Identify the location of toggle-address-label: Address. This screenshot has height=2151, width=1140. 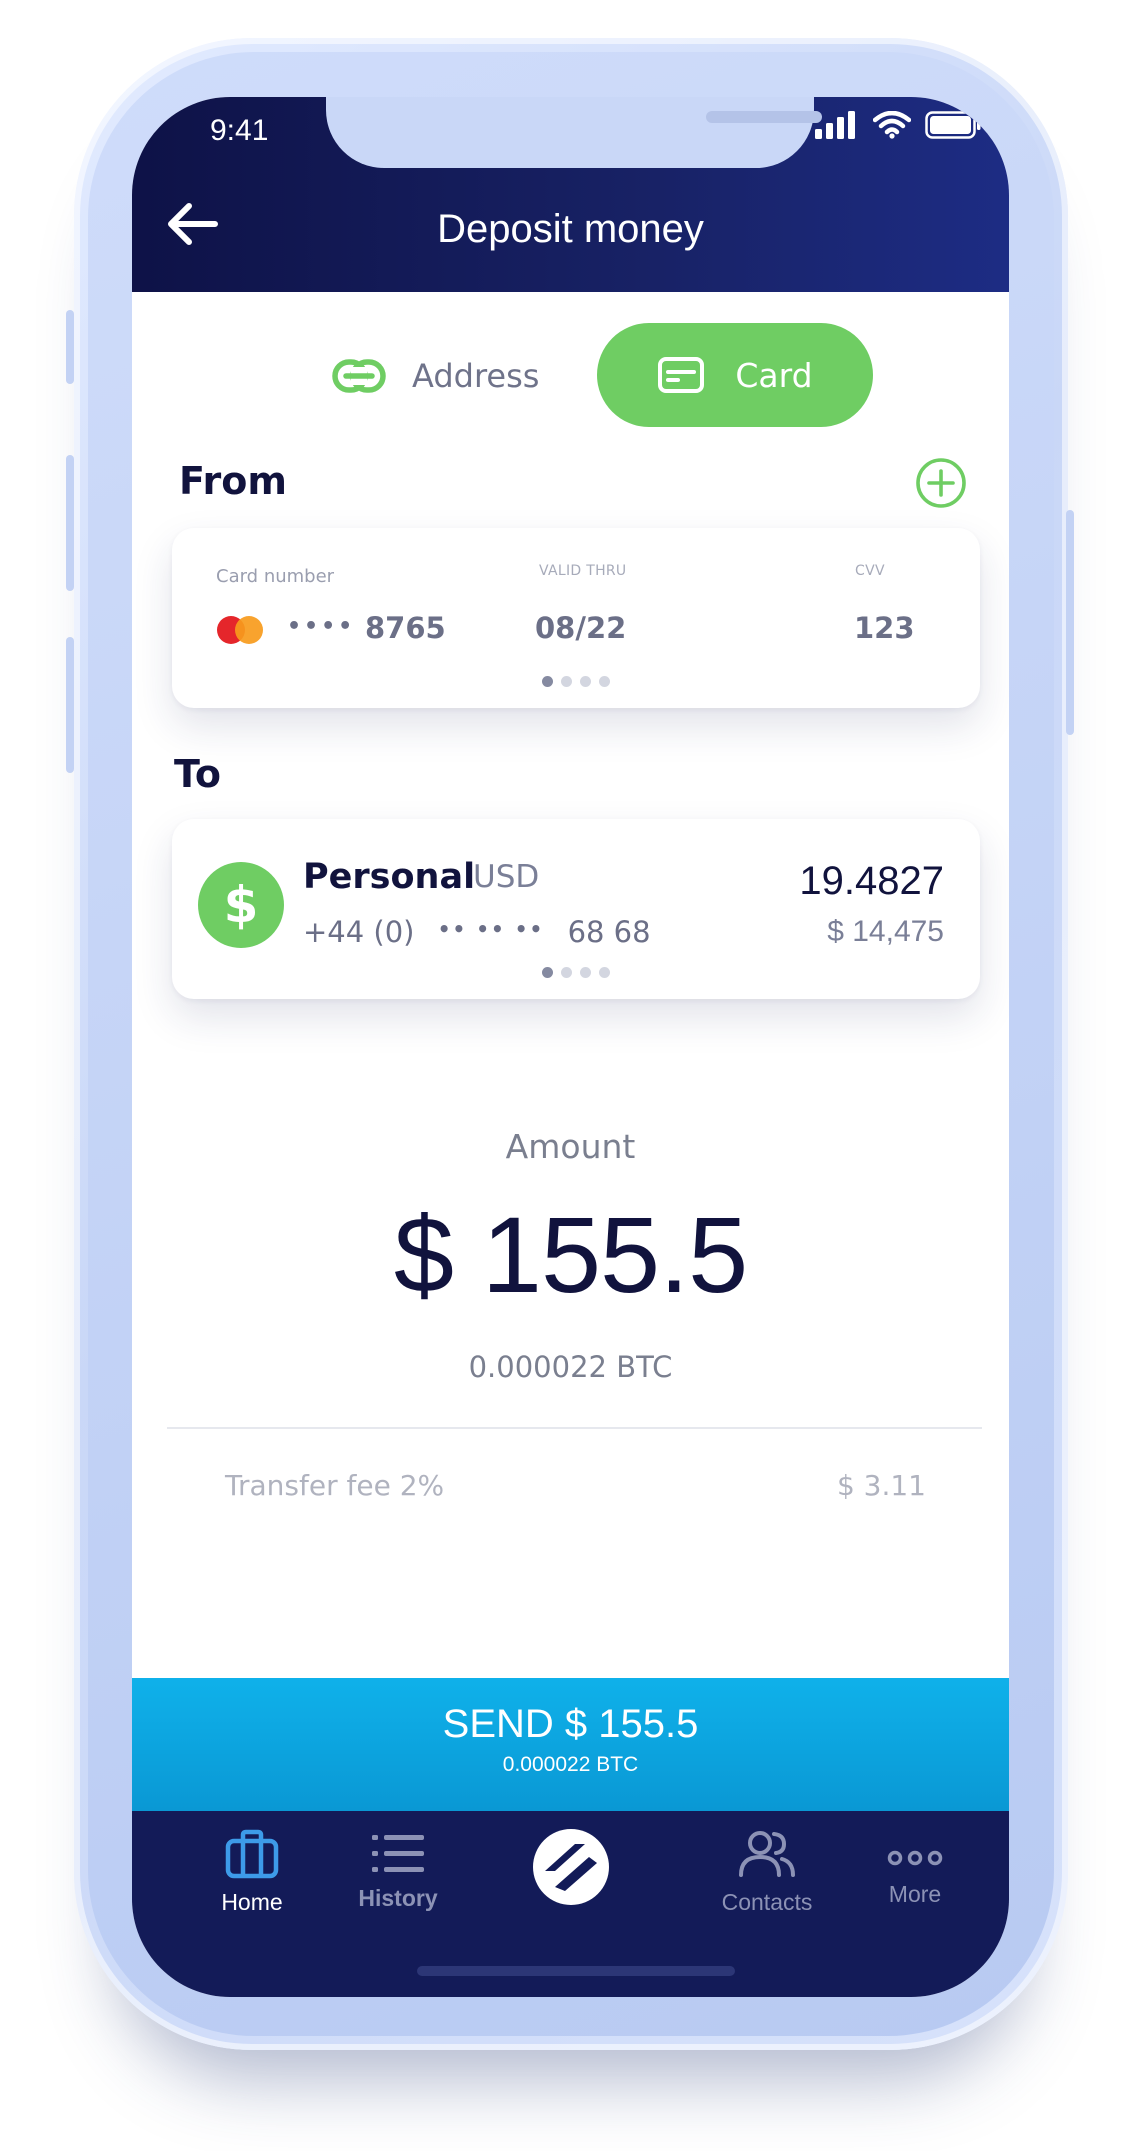
(476, 376).